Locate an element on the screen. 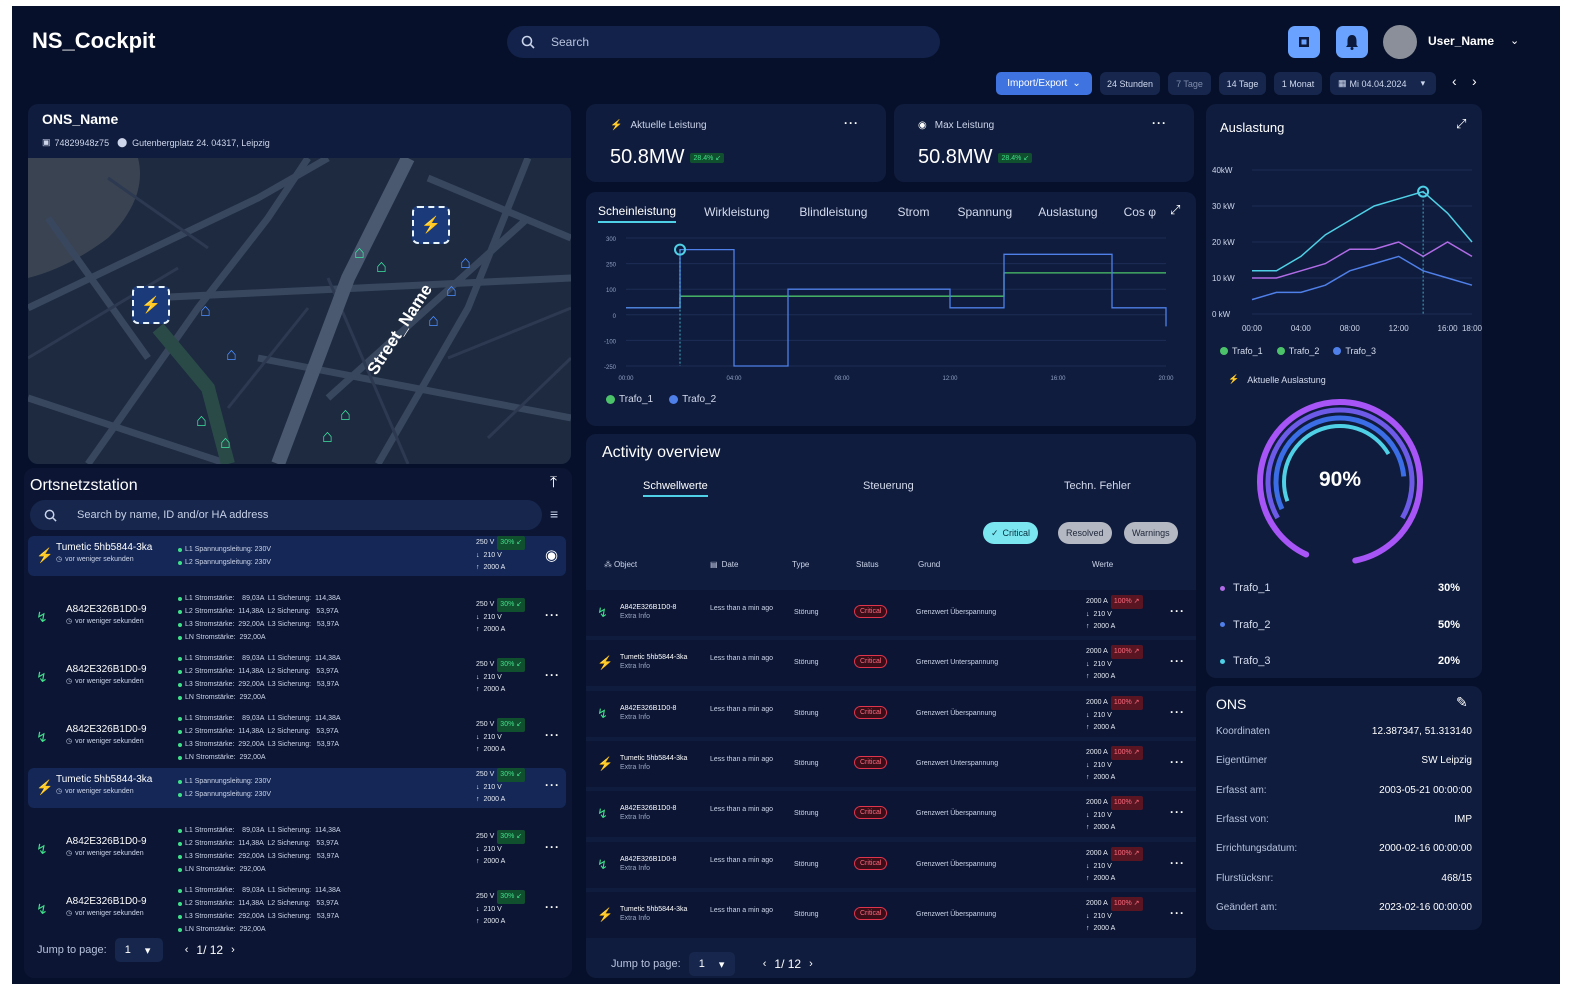  activity-type: Störung is located at coordinates (806, 663).